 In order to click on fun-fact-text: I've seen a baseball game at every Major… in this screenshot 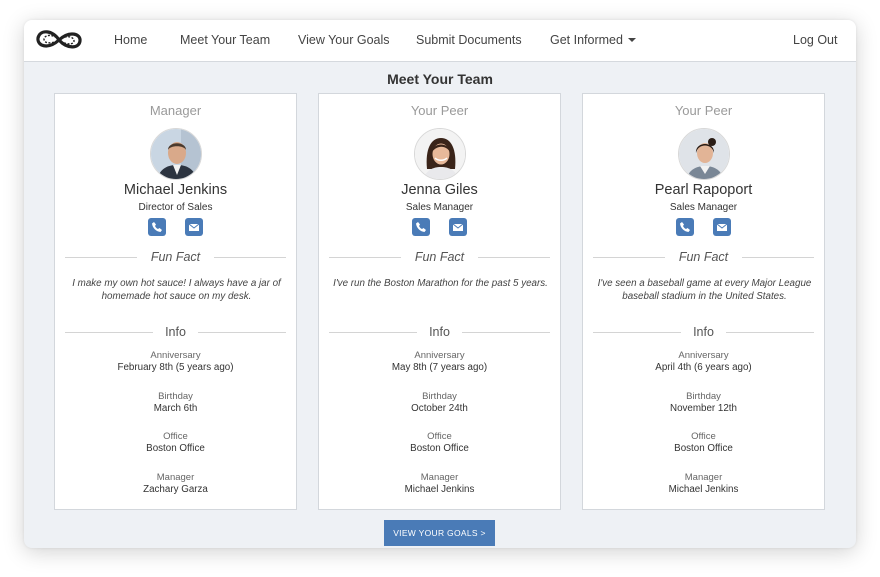, I will do `click(704, 290)`.